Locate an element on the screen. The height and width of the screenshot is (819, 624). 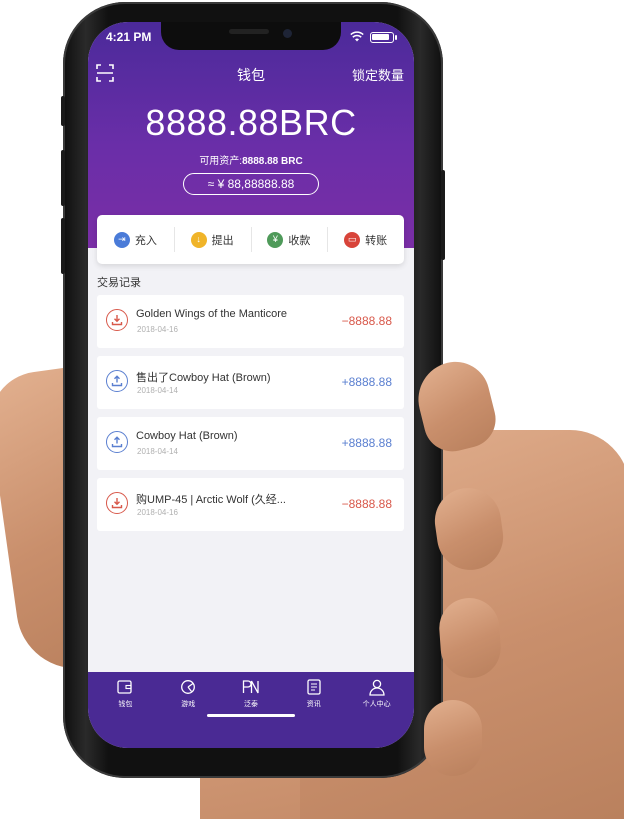
transaction-item: Cowboy Hat (Brown) 2018-04-14 +8888.88 is located at coordinates (250, 443).